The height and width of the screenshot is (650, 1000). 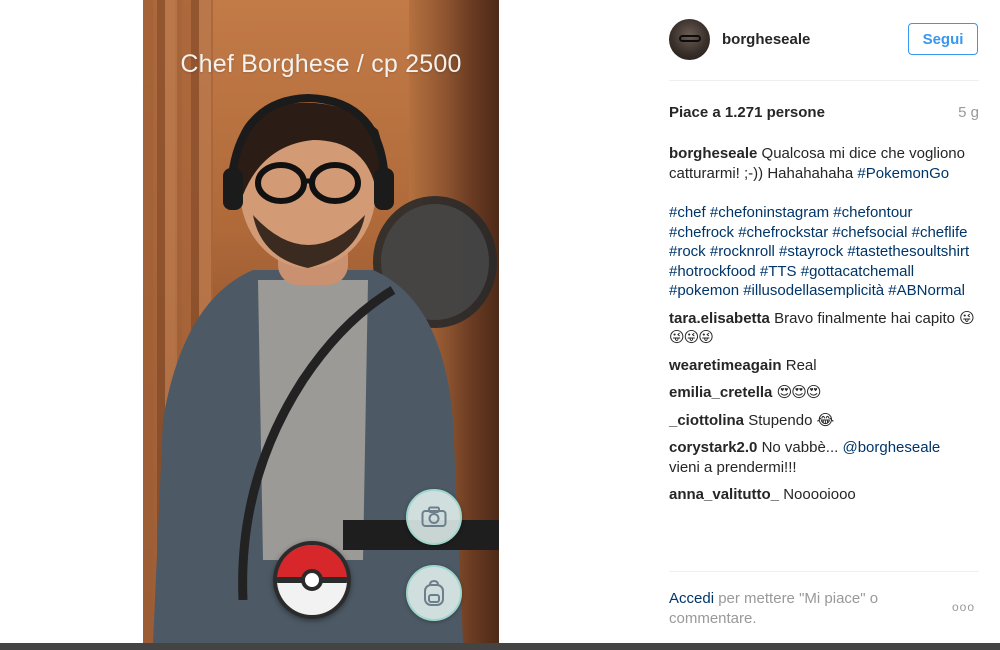 I want to click on follow-button: Segui, so click(x=943, y=39).